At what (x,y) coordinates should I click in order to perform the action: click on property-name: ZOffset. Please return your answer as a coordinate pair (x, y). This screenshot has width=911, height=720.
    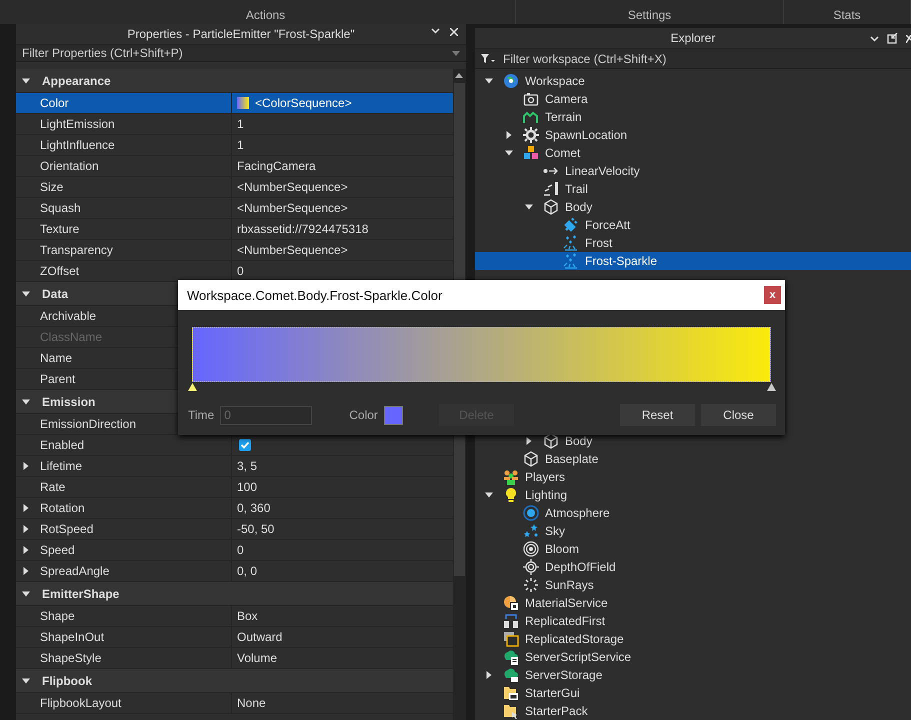
    Looking at the image, I should click on (60, 271).